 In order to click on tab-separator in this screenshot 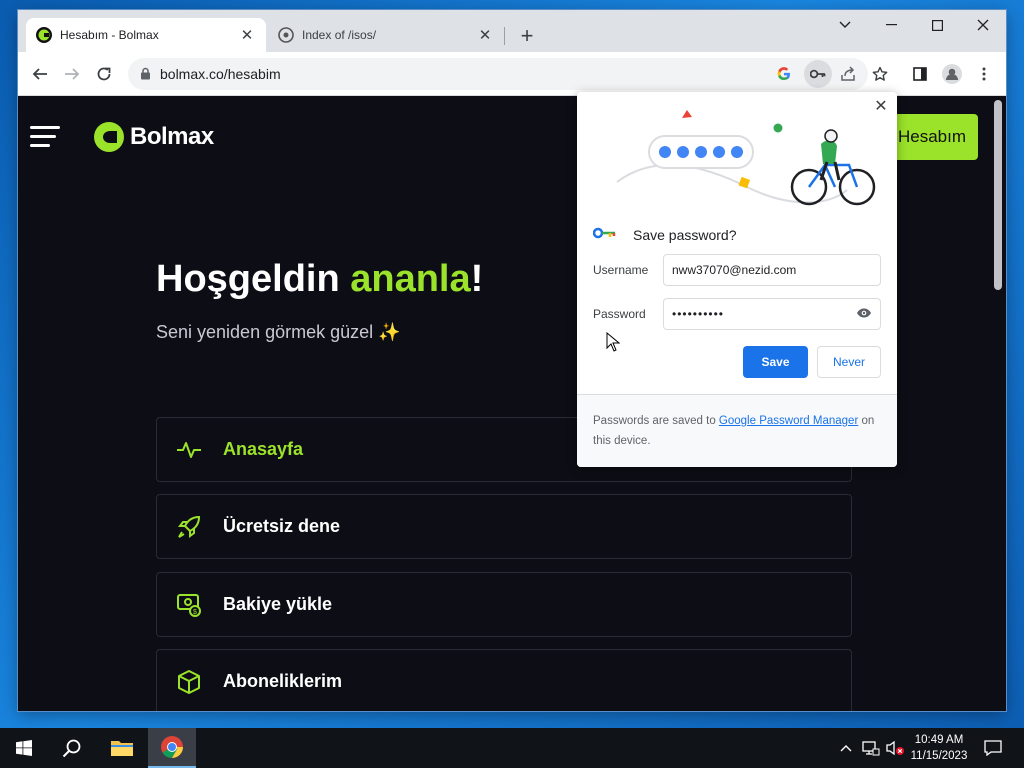, I will do `click(504, 36)`.